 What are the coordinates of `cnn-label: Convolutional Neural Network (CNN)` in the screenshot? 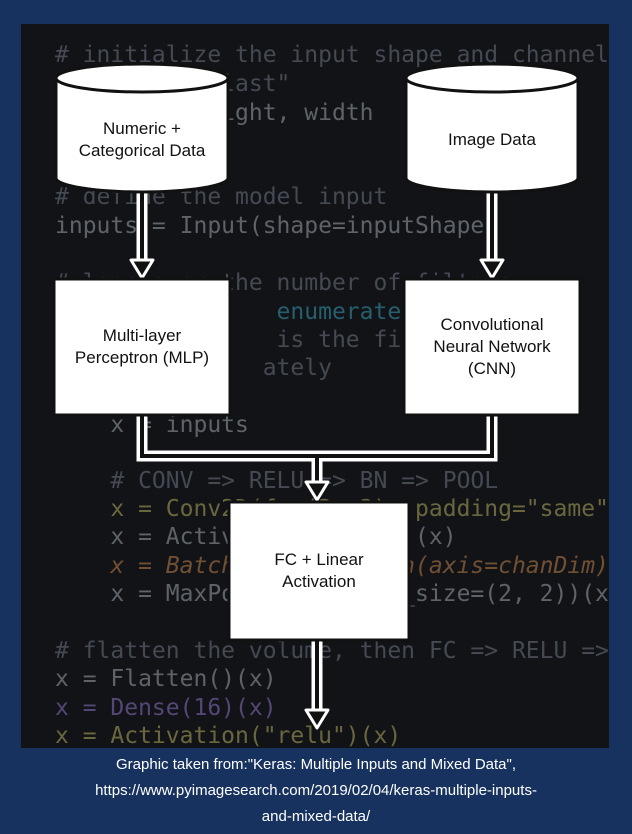 It's located at (492, 346).